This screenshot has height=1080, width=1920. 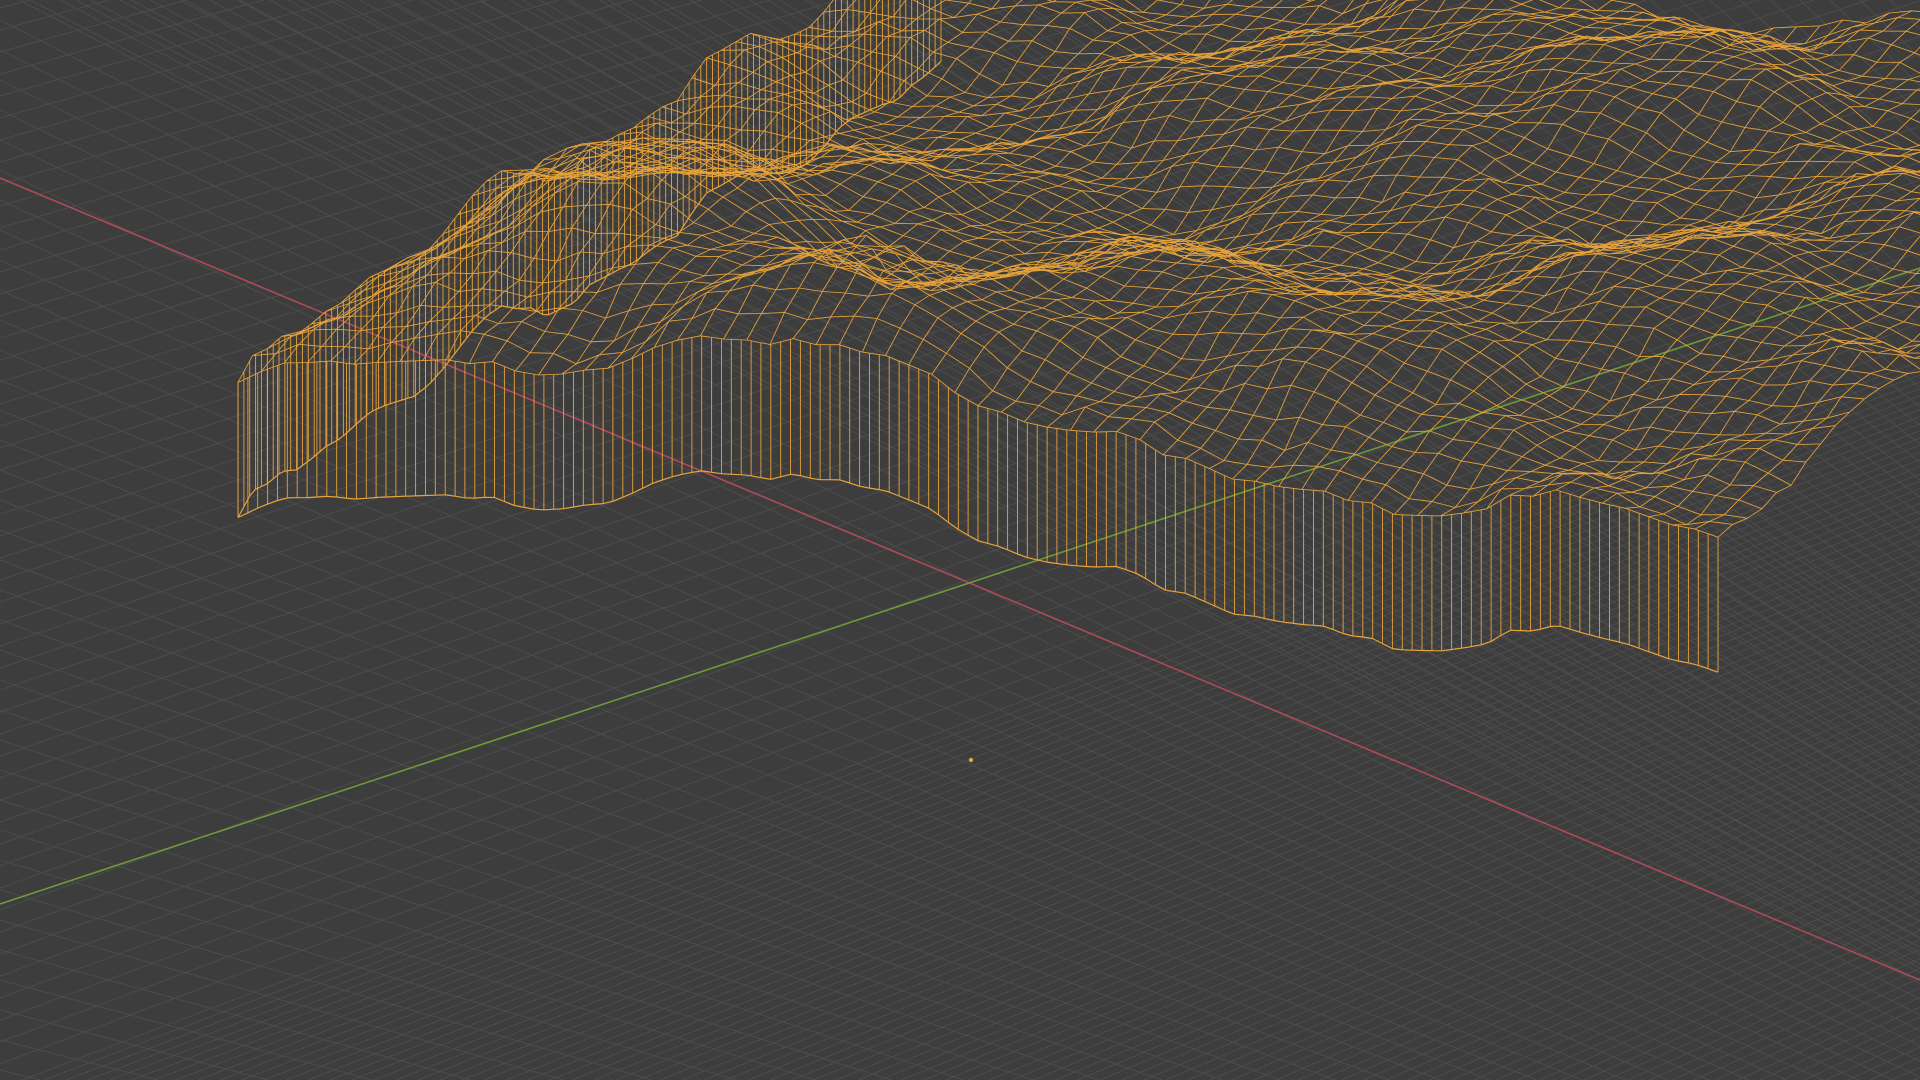 I want to click on origin-marker, so click(x=971, y=760).